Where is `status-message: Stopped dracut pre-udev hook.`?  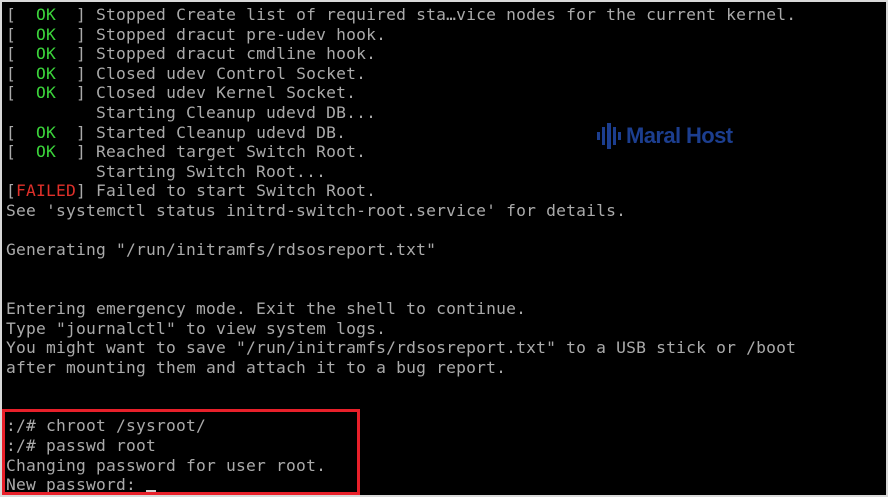 status-message: Stopped dracut pre-udev hook. is located at coordinates (236, 34).